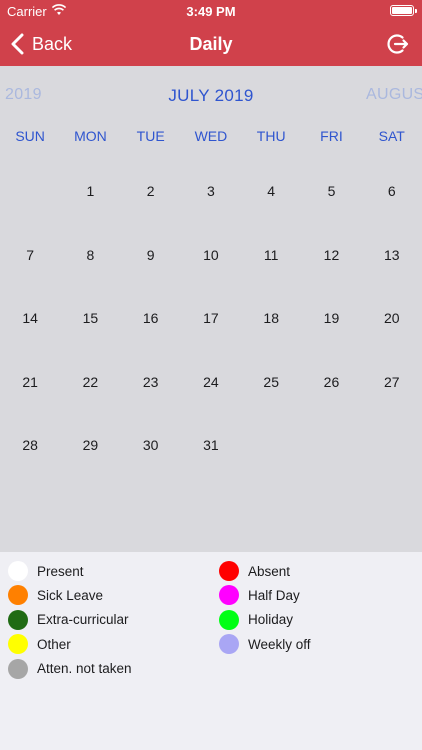  I want to click on day-cell: 29, so click(90, 444).